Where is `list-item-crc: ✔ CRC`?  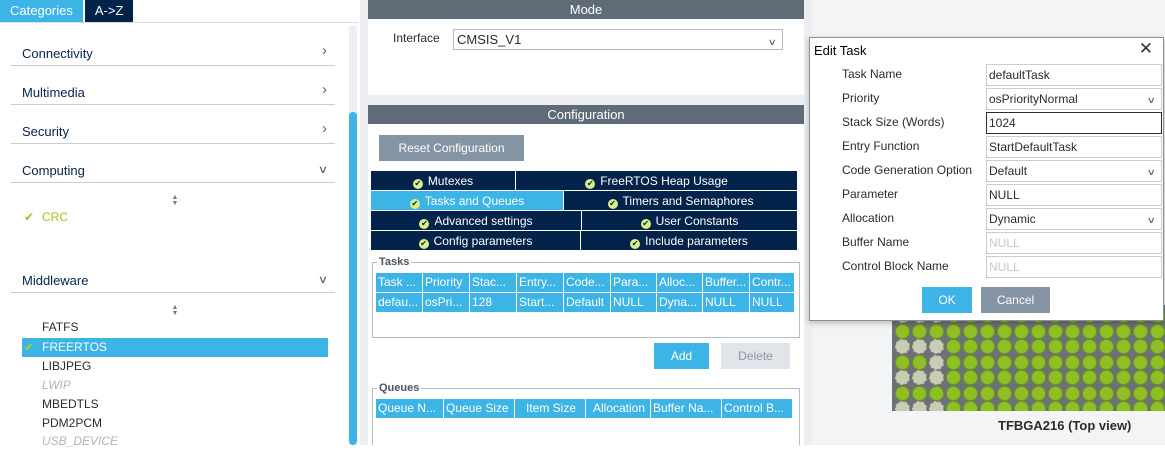
list-item-crc: ✔ CRC is located at coordinates (45, 217).